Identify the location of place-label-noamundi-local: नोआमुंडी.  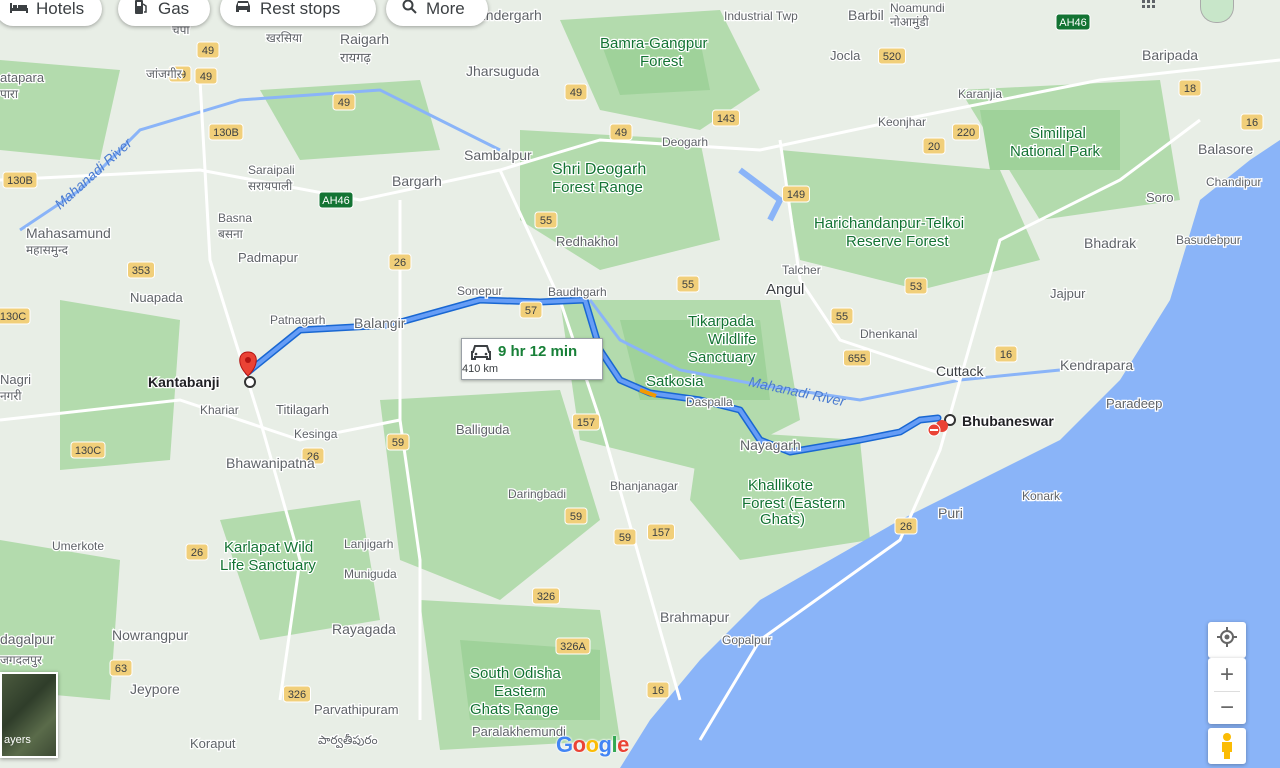
(910, 22).